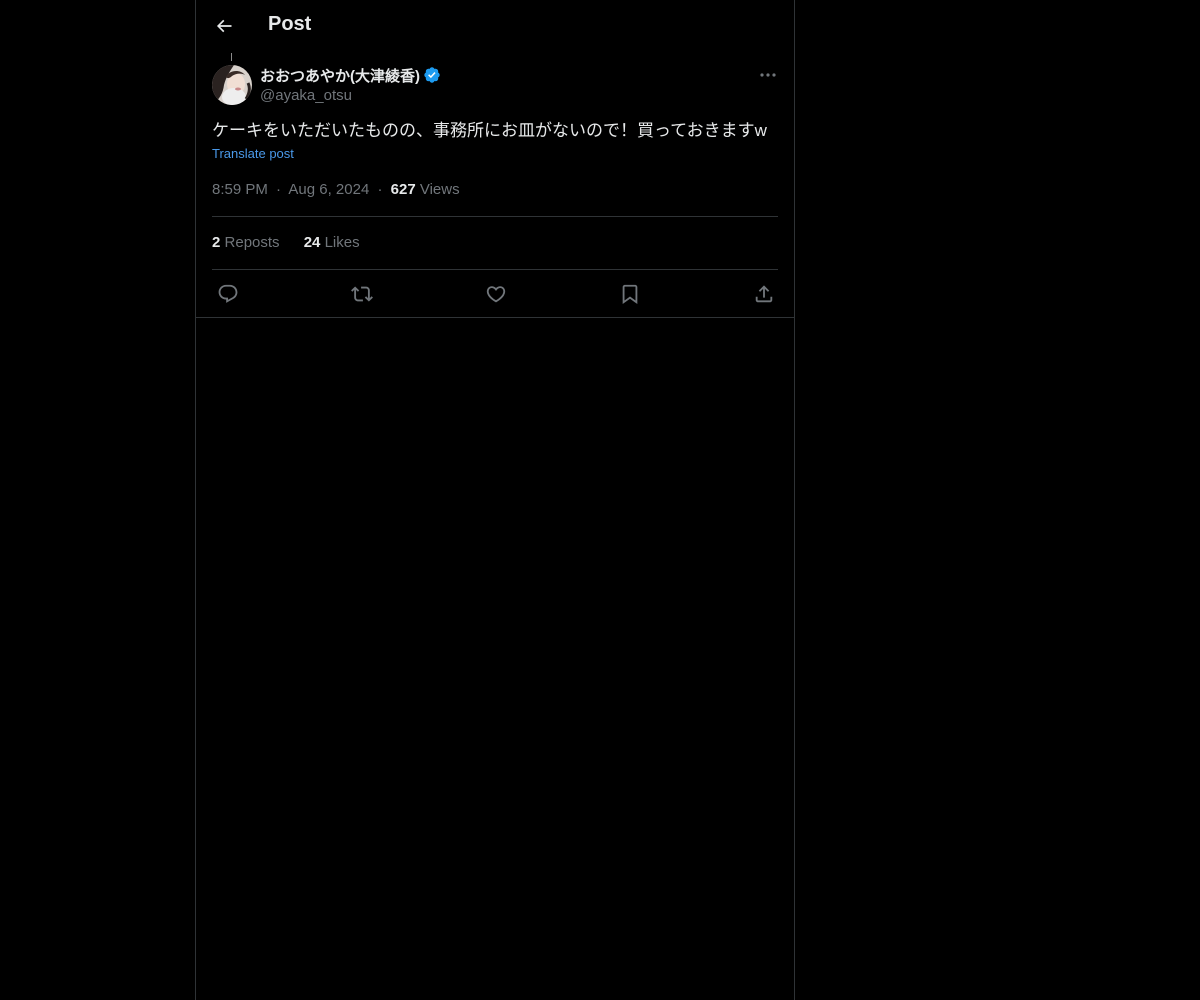 The height and width of the screenshot is (1000, 1200). I want to click on reply-icon, so click(228, 293).